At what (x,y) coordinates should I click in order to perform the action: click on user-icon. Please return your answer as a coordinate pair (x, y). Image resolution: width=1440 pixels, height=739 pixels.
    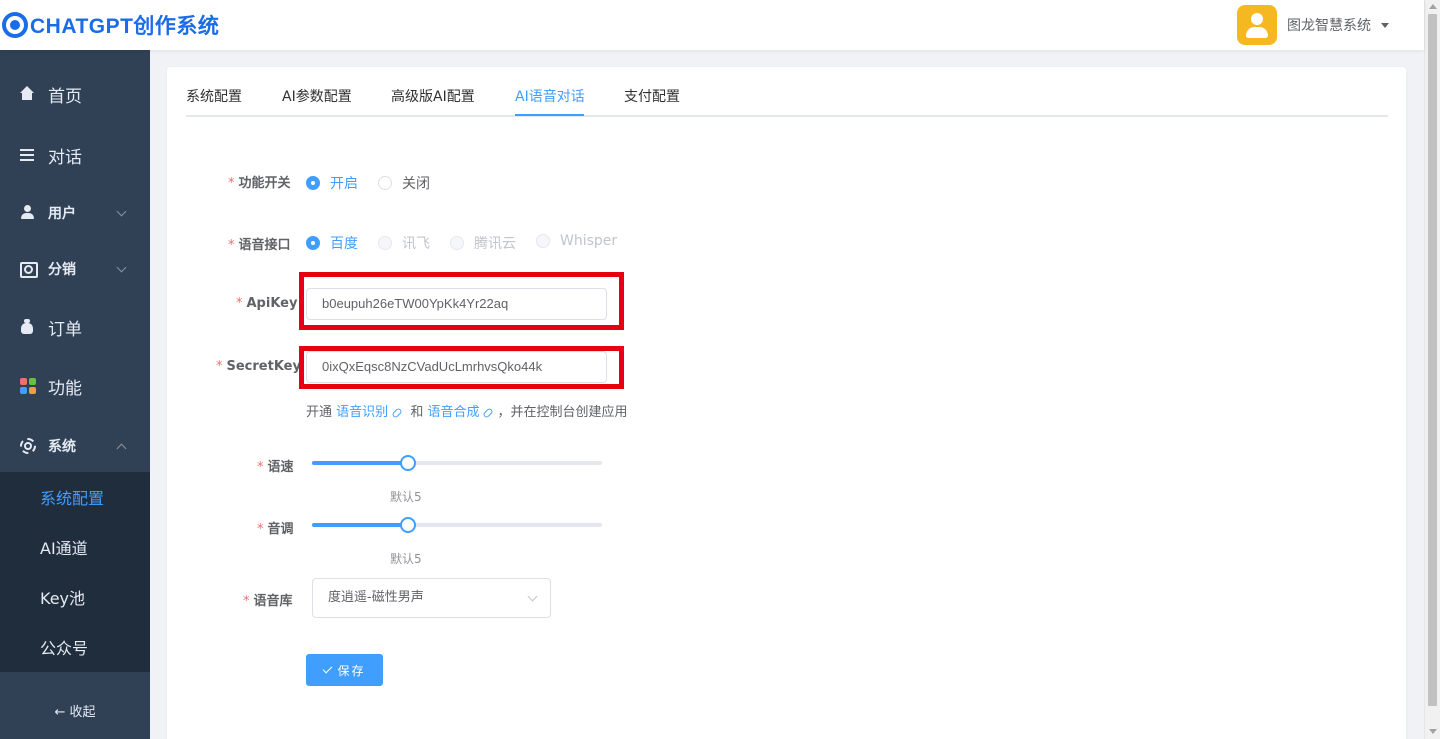
    Looking at the image, I should click on (28, 213).